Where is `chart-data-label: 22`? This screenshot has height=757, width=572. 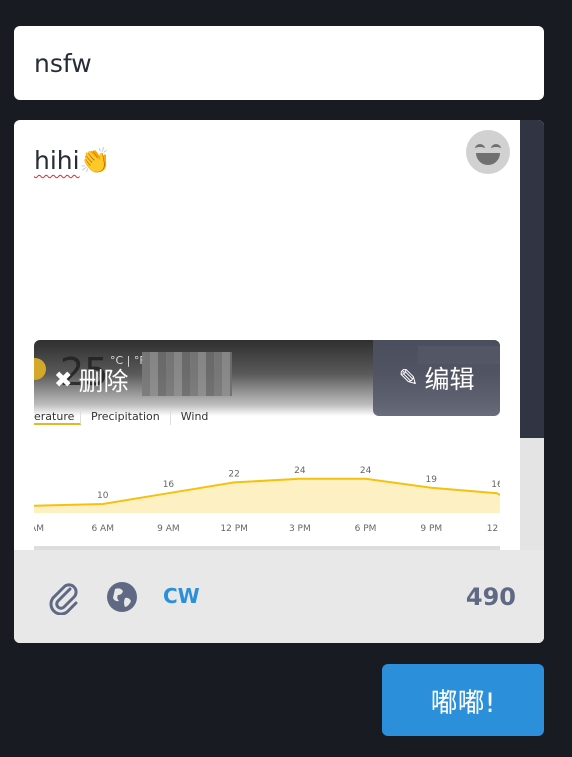
chart-data-label: 22 is located at coordinates (233, 474).